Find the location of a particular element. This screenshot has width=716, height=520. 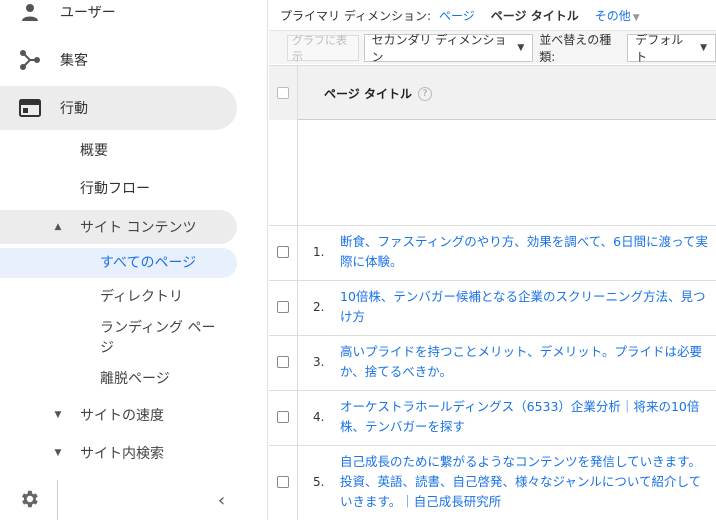

row-number: 4. is located at coordinates (319, 417).